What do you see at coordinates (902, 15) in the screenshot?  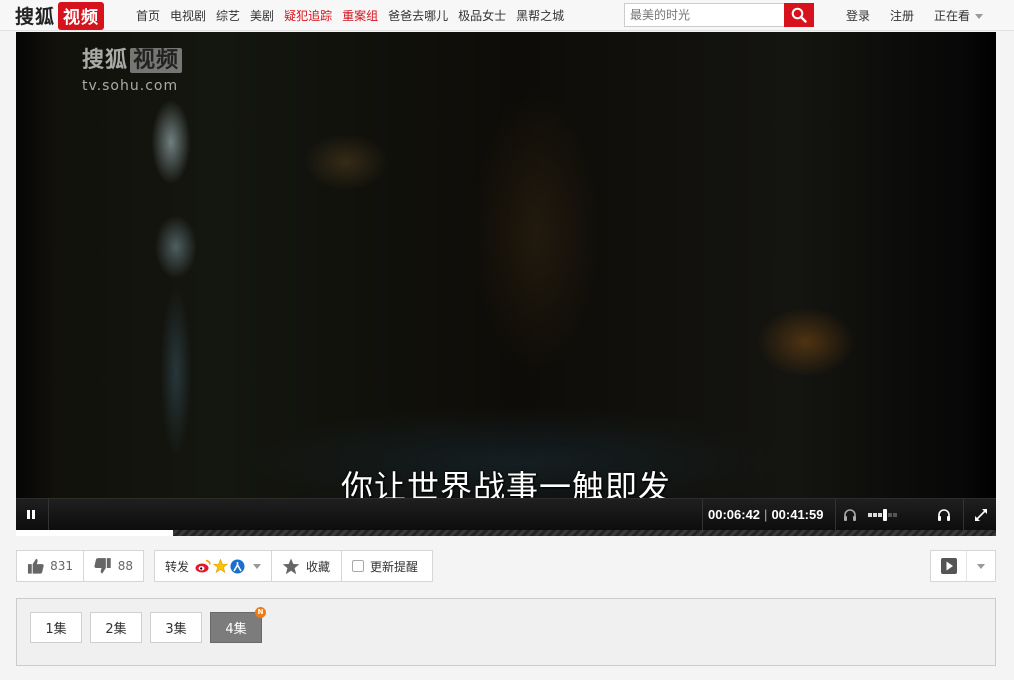 I see `register-link: 注册` at bounding box center [902, 15].